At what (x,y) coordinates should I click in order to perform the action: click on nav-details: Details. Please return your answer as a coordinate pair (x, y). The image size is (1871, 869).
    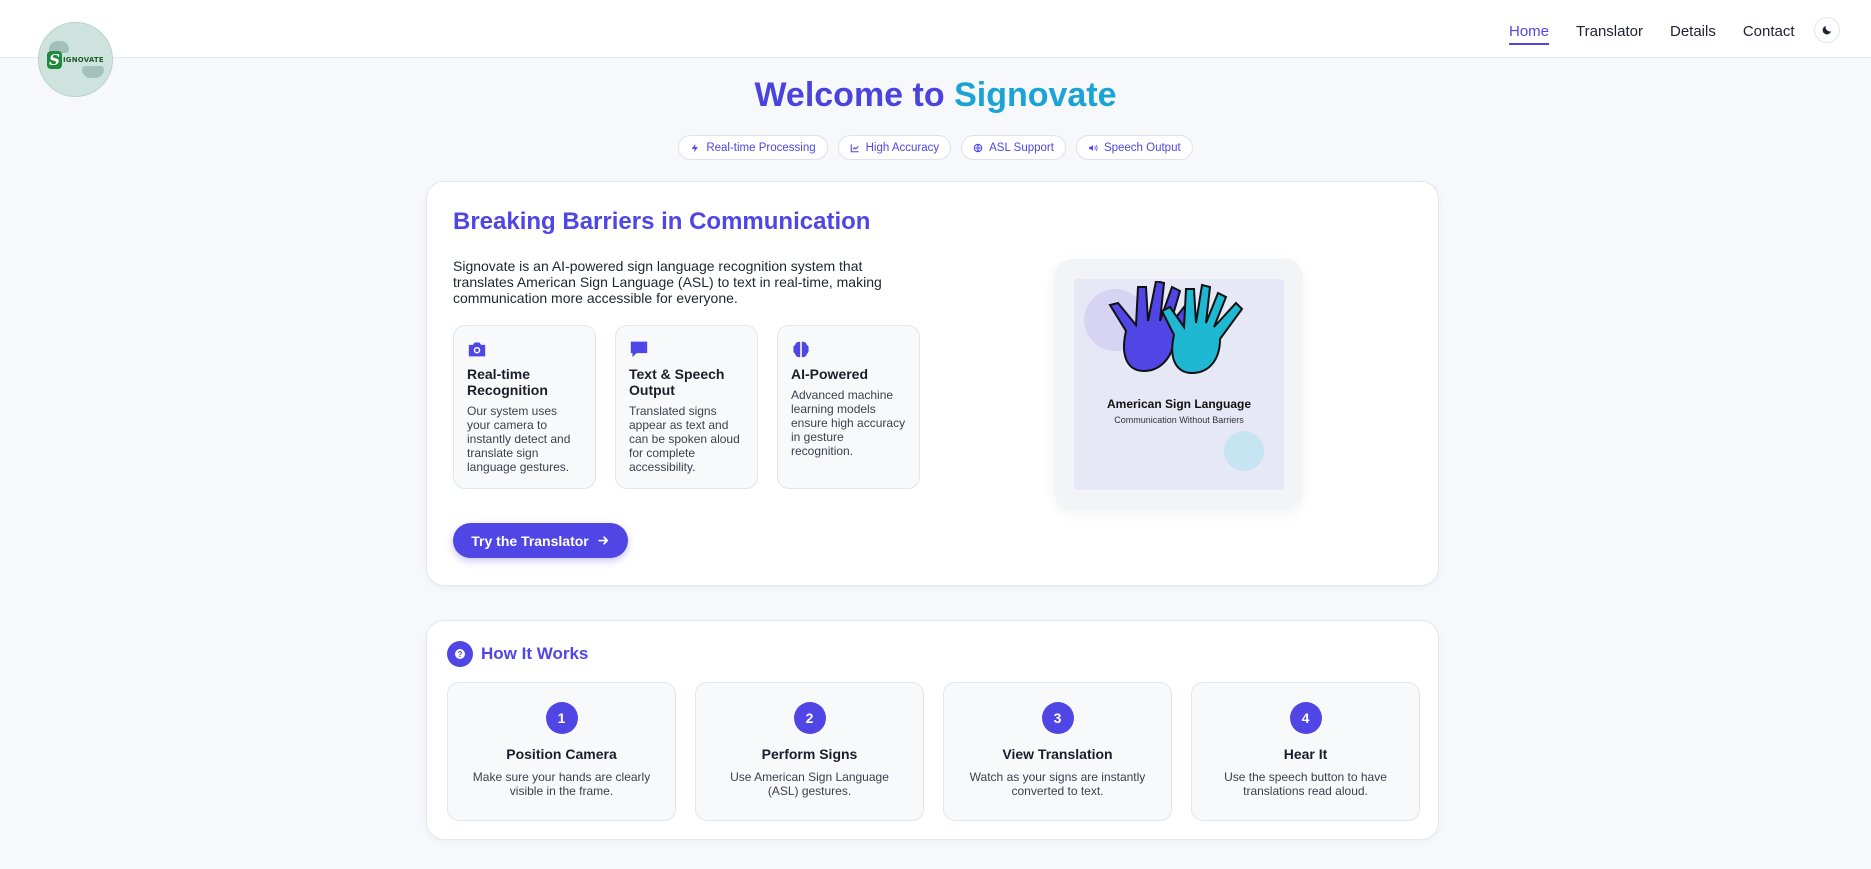
    Looking at the image, I should click on (1693, 34).